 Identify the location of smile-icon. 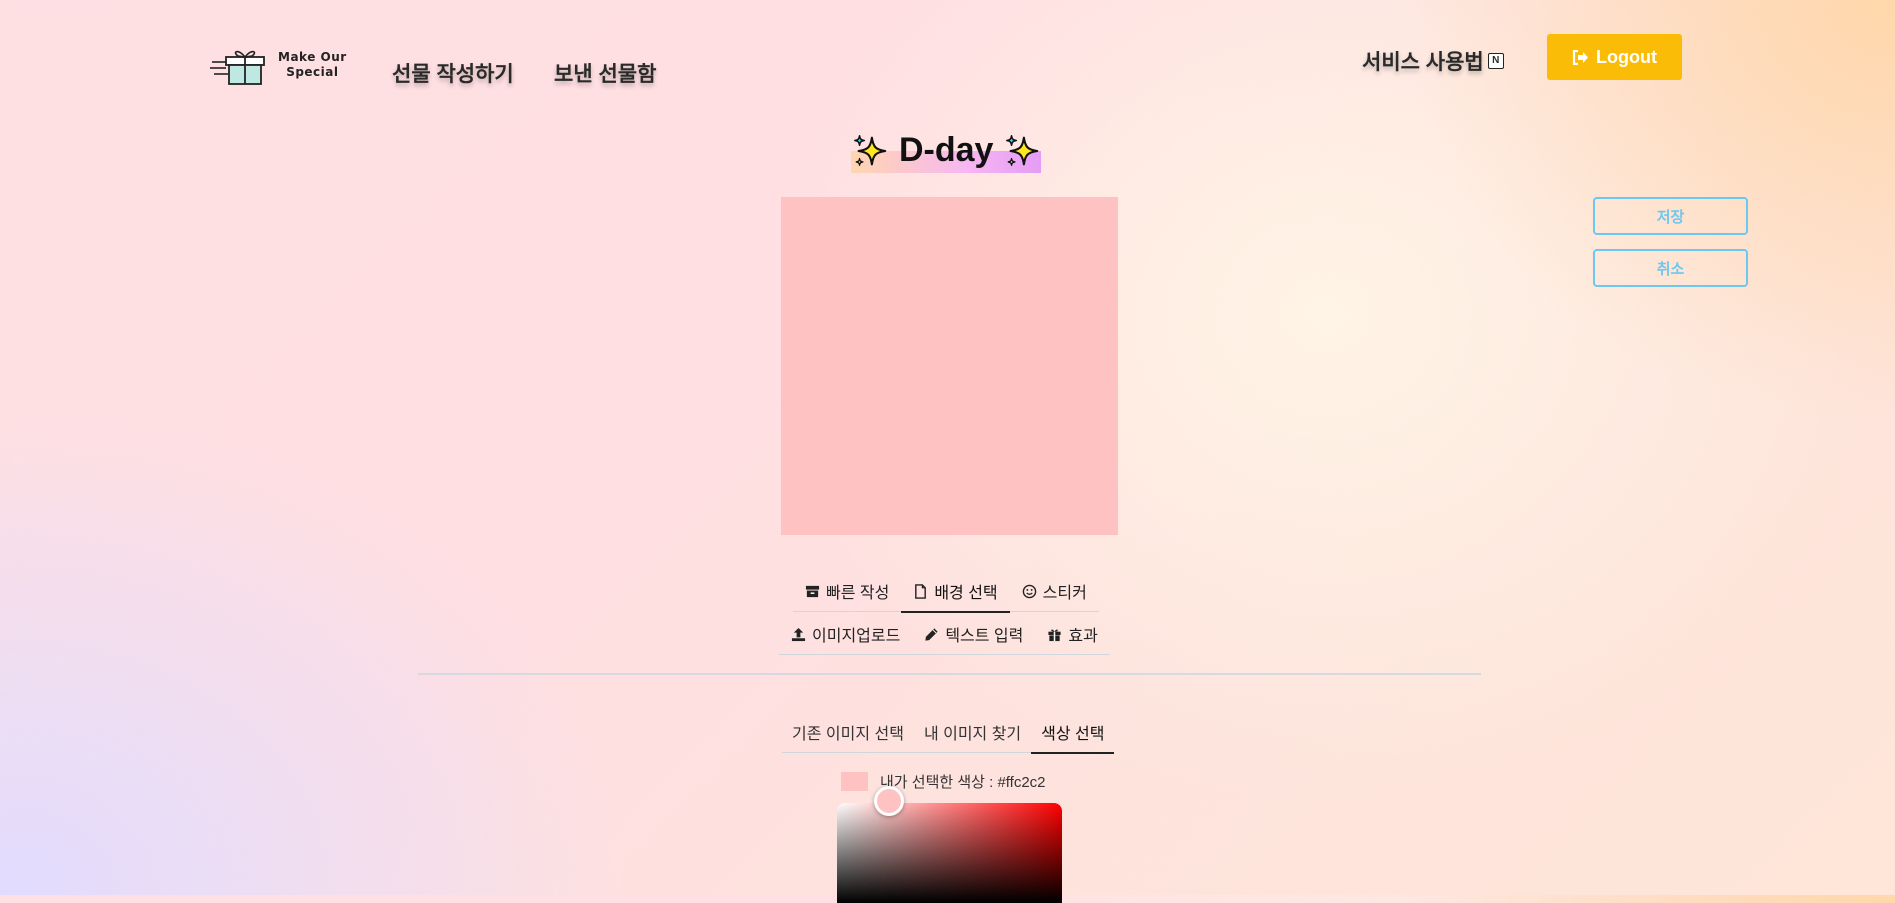
(1029, 591).